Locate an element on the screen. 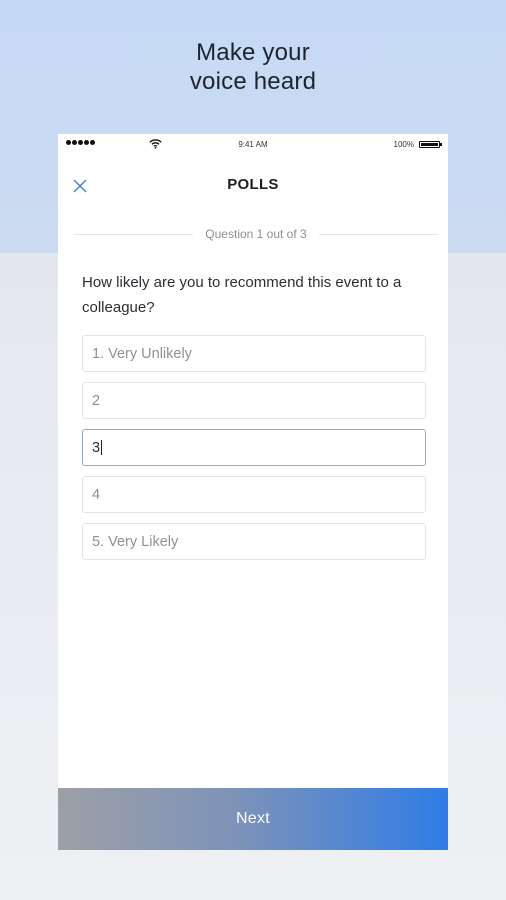  progress-label: Question 1 out of 3 is located at coordinates (256, 234).